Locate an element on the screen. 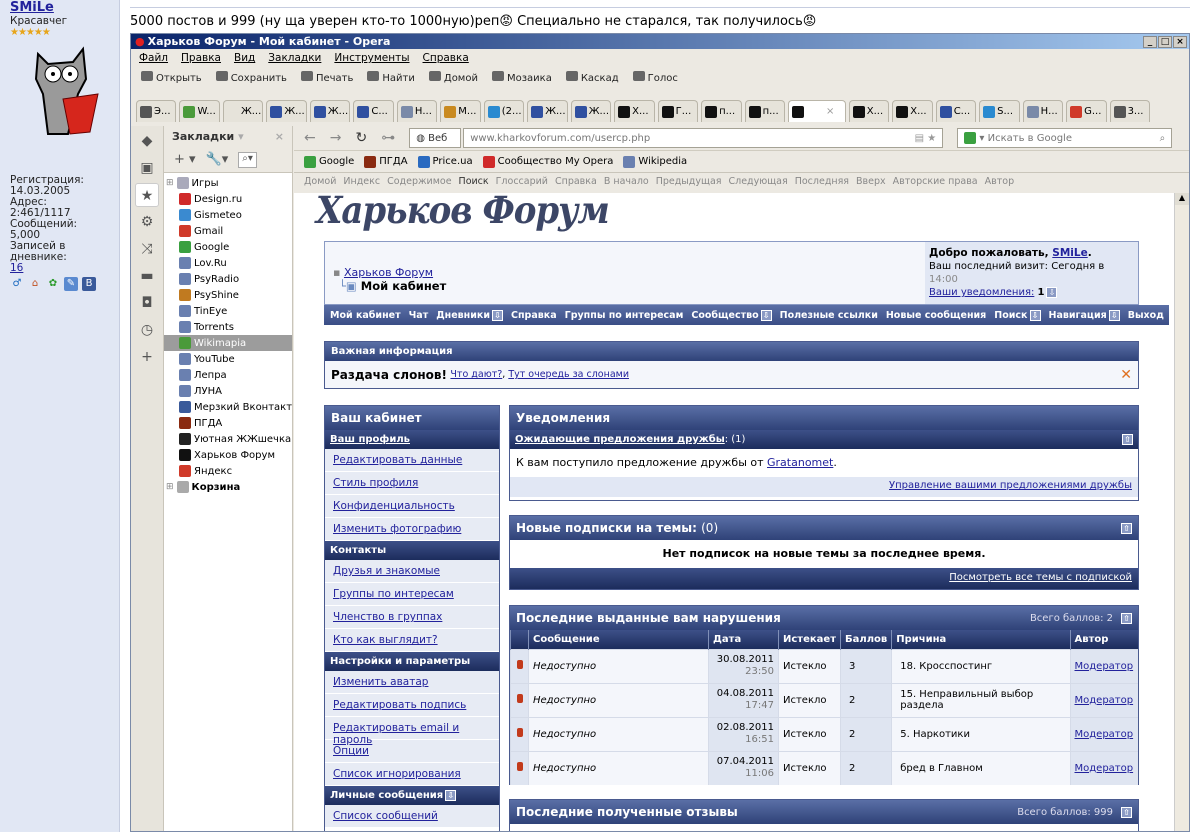 The image size is (1200, 832). bookmark-item: Torrents is located at coordinates (228, 327).